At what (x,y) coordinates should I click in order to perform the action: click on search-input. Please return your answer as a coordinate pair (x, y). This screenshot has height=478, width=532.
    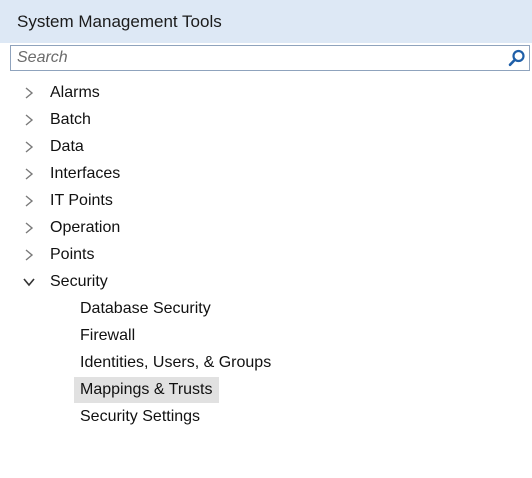
    Looking at the image, I should click on (256, 58).